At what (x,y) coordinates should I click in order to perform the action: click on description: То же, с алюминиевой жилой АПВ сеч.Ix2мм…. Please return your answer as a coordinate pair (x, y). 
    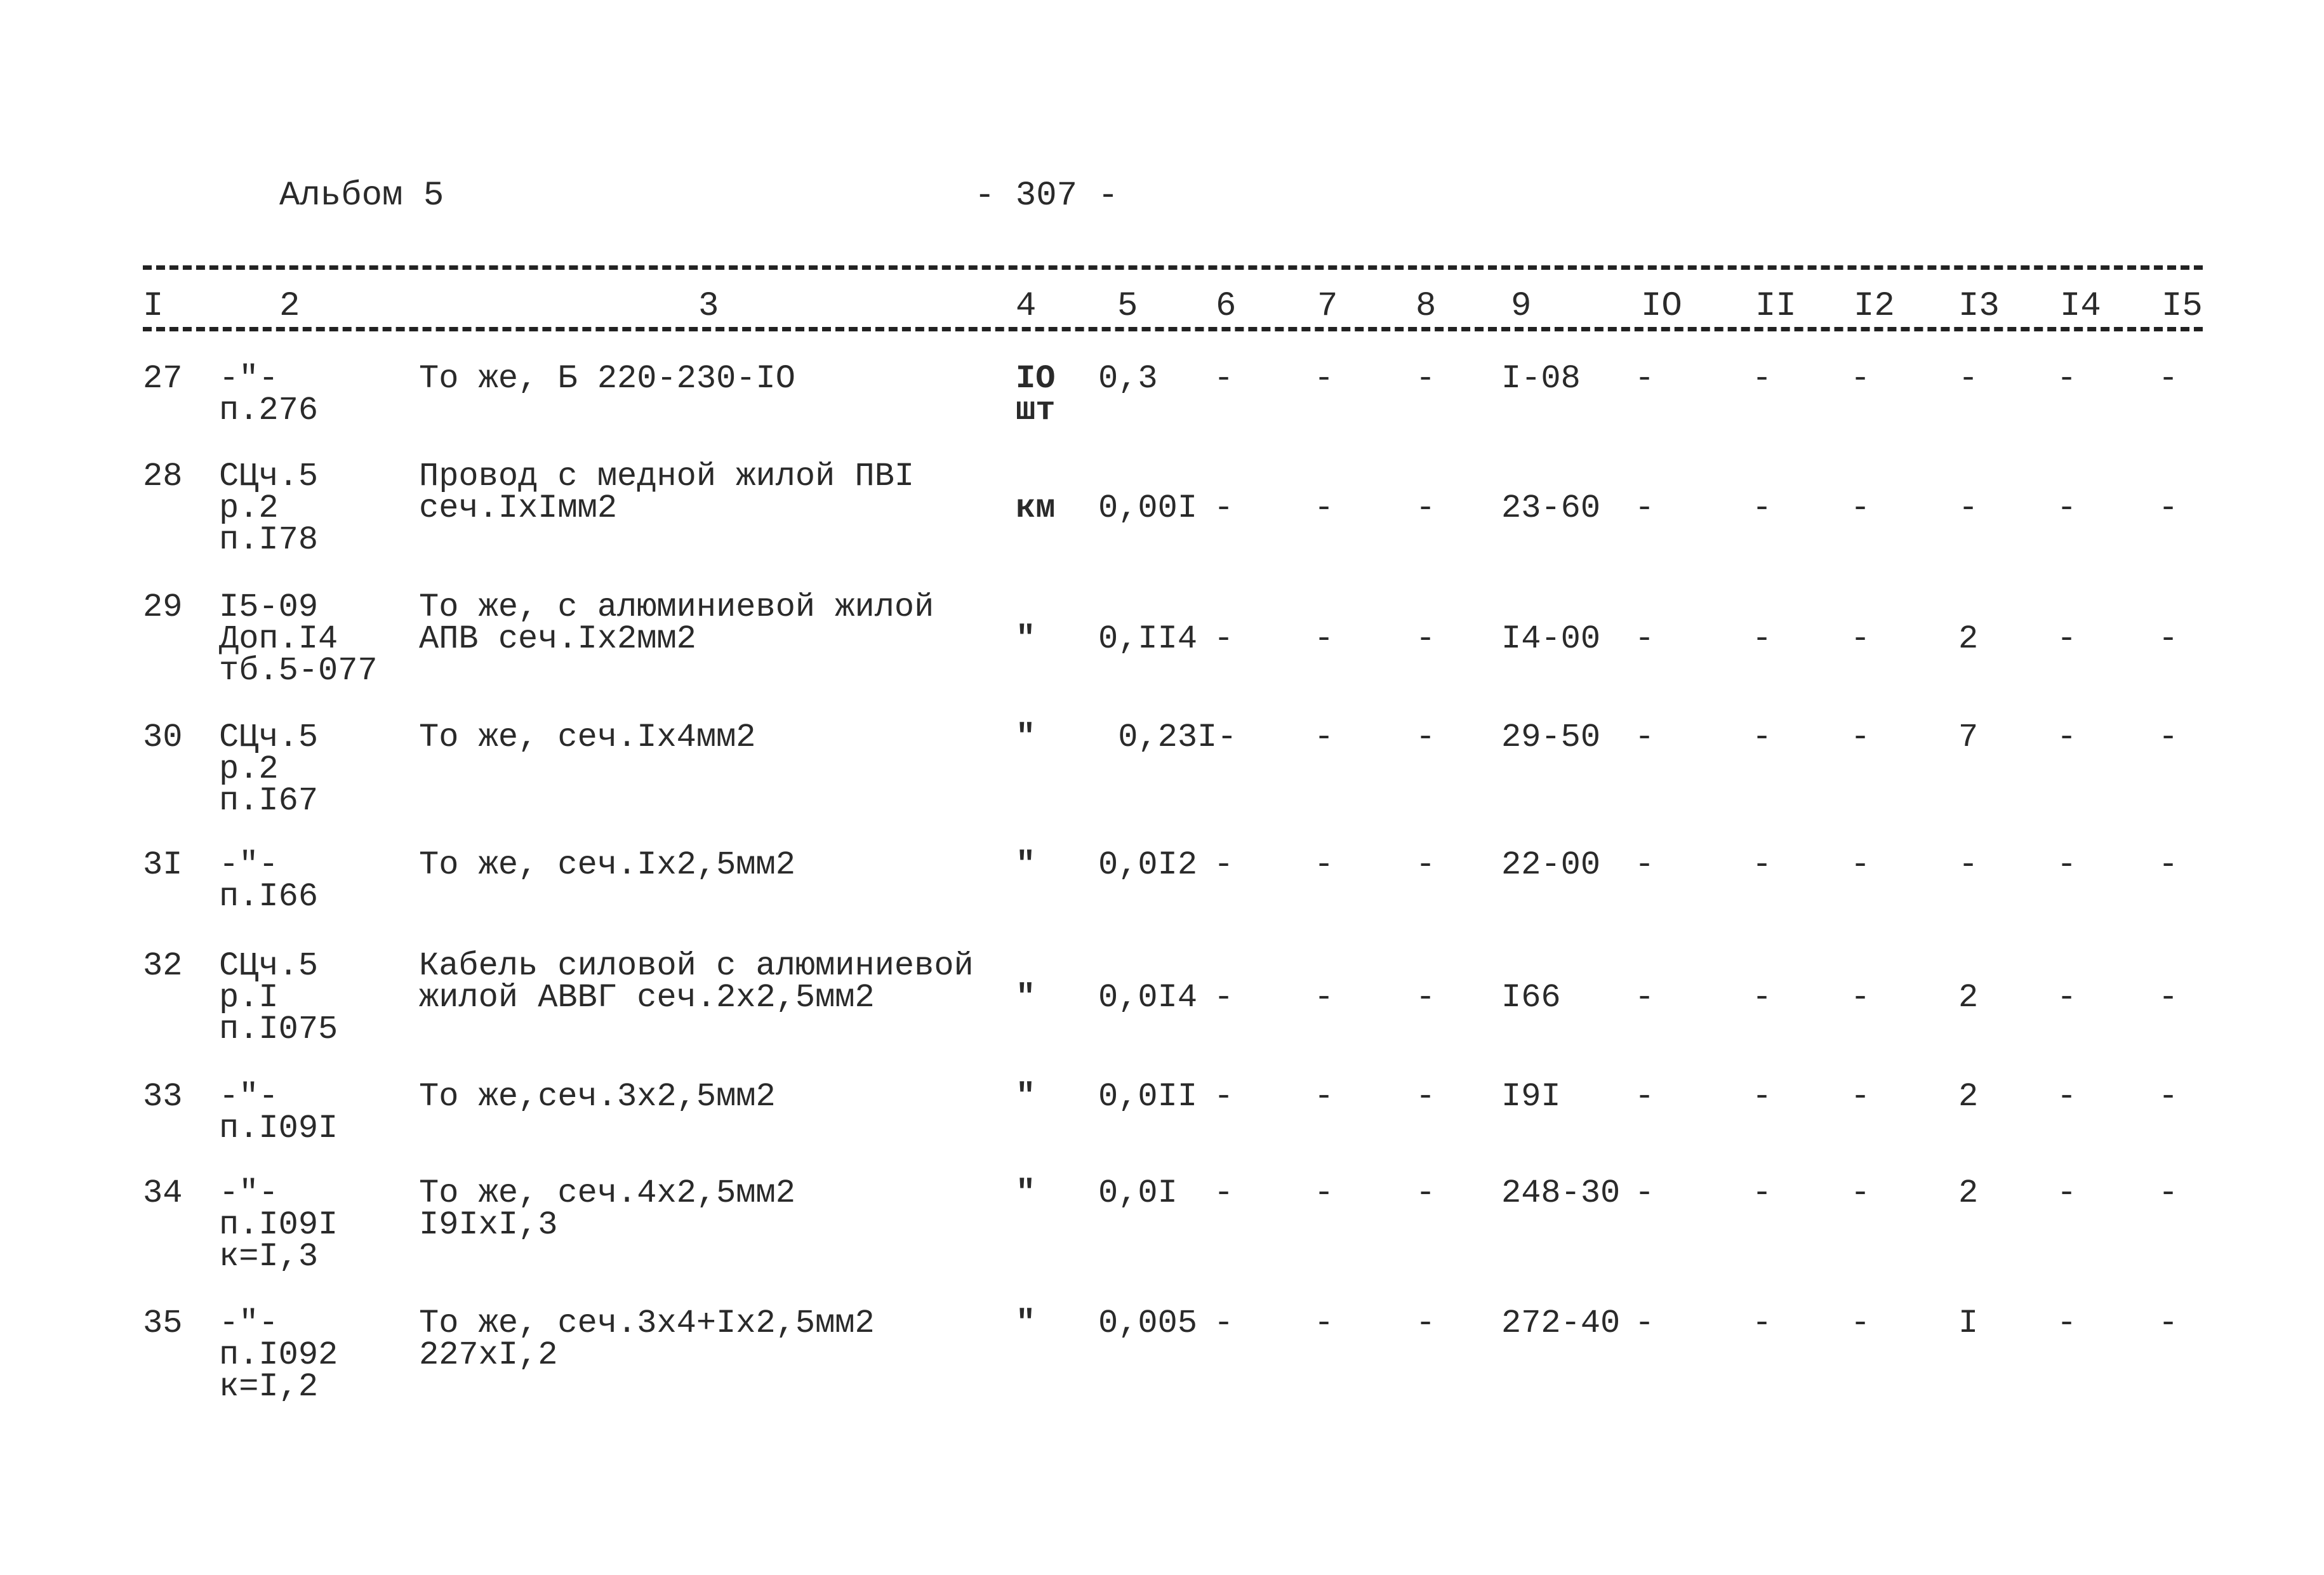
    Looking at the image, I should click on (676, 623).